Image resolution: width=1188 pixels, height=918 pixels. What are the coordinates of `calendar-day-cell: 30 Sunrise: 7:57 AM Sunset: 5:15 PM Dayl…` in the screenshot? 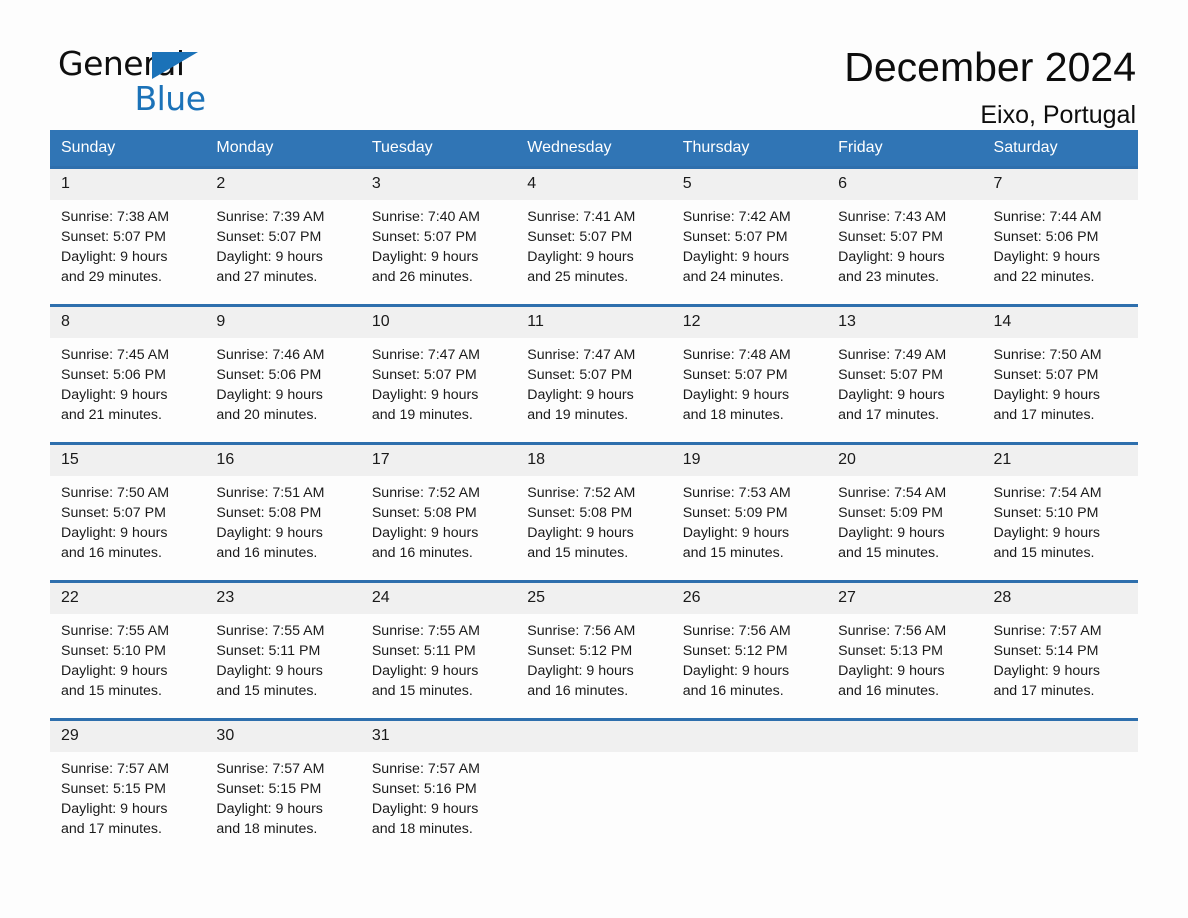 It's located at (283, 787).